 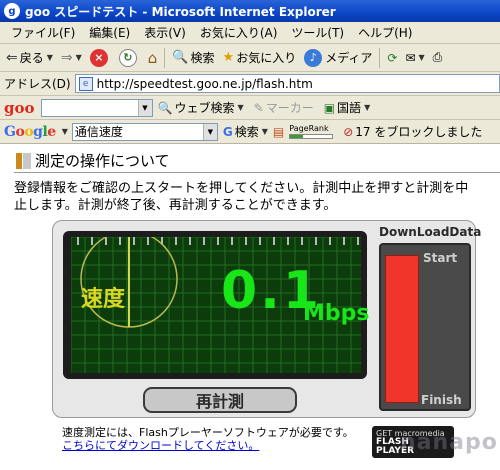 I want to click on search-button: 🔍 検索, so click(x=193, y=58).